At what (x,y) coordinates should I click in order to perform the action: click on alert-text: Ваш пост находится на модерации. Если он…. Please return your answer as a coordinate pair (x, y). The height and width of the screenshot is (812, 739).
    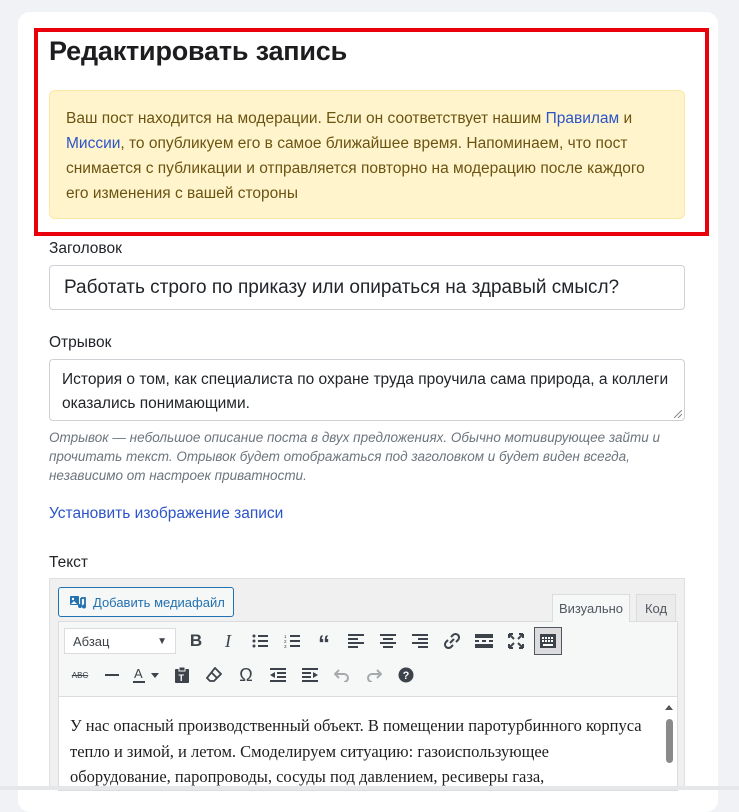
    Looking at the image, I should click on (306, 118).